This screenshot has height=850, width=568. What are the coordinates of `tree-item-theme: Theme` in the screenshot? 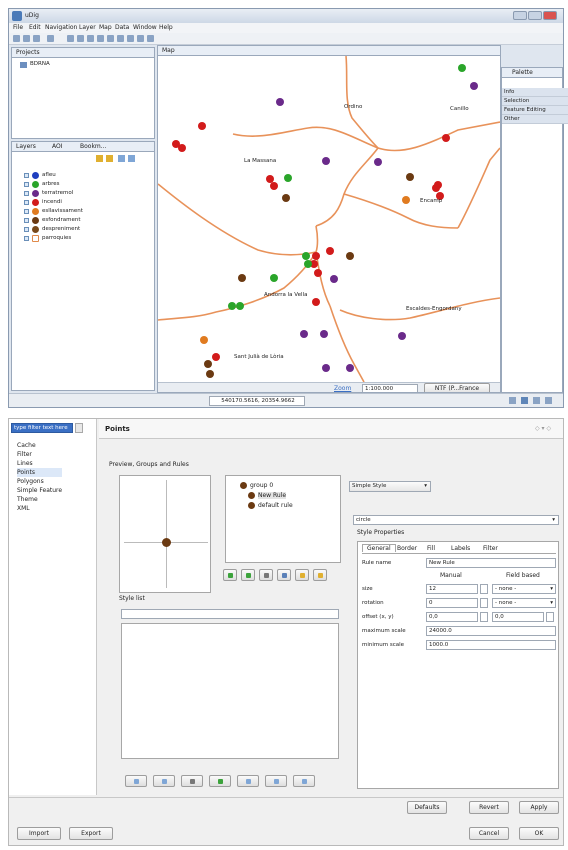 It's located at (39, 499).